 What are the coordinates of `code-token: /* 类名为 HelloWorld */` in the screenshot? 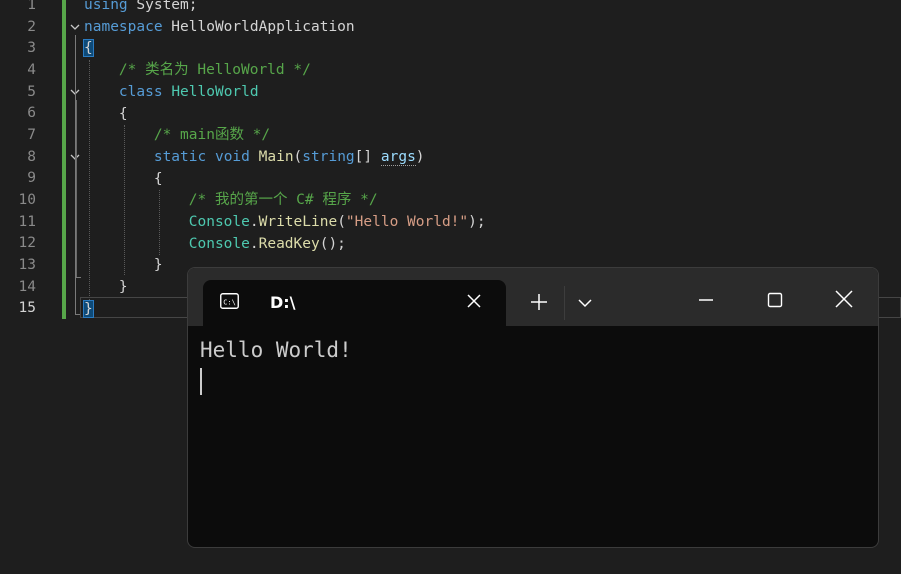 It's located at (214, 70).